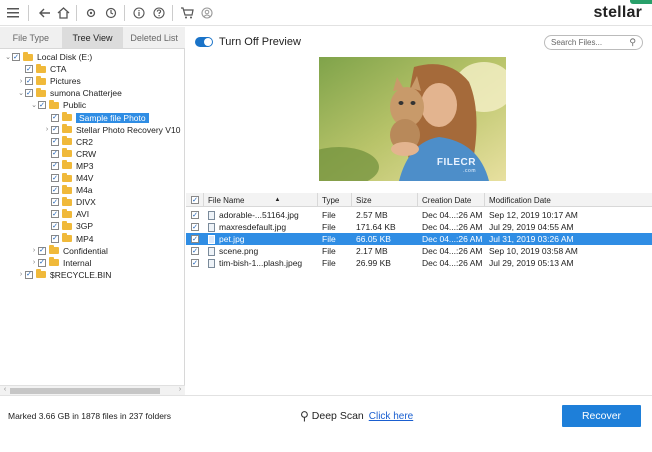  I want to click on tab-file-type: File Type, so click(31, 37).